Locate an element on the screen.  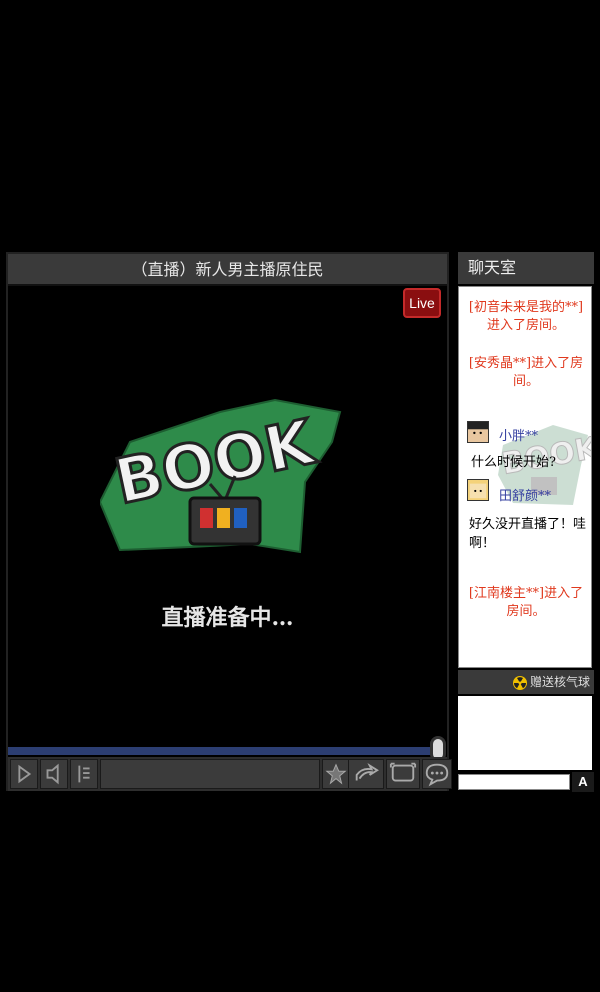
control-bar is located at coordinates (230, 774).